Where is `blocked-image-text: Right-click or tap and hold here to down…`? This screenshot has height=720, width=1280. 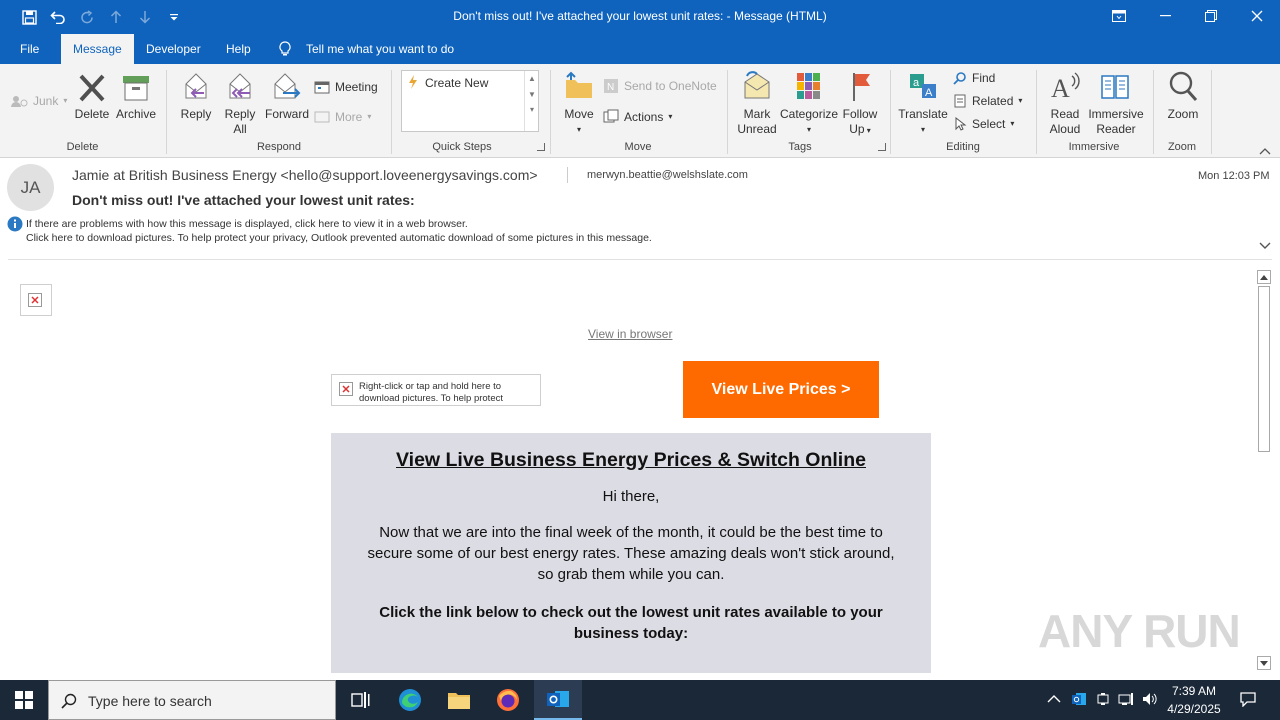
blocked-image-text: Right-click or tap and hold here to down… is located at coordinates (431, 393).